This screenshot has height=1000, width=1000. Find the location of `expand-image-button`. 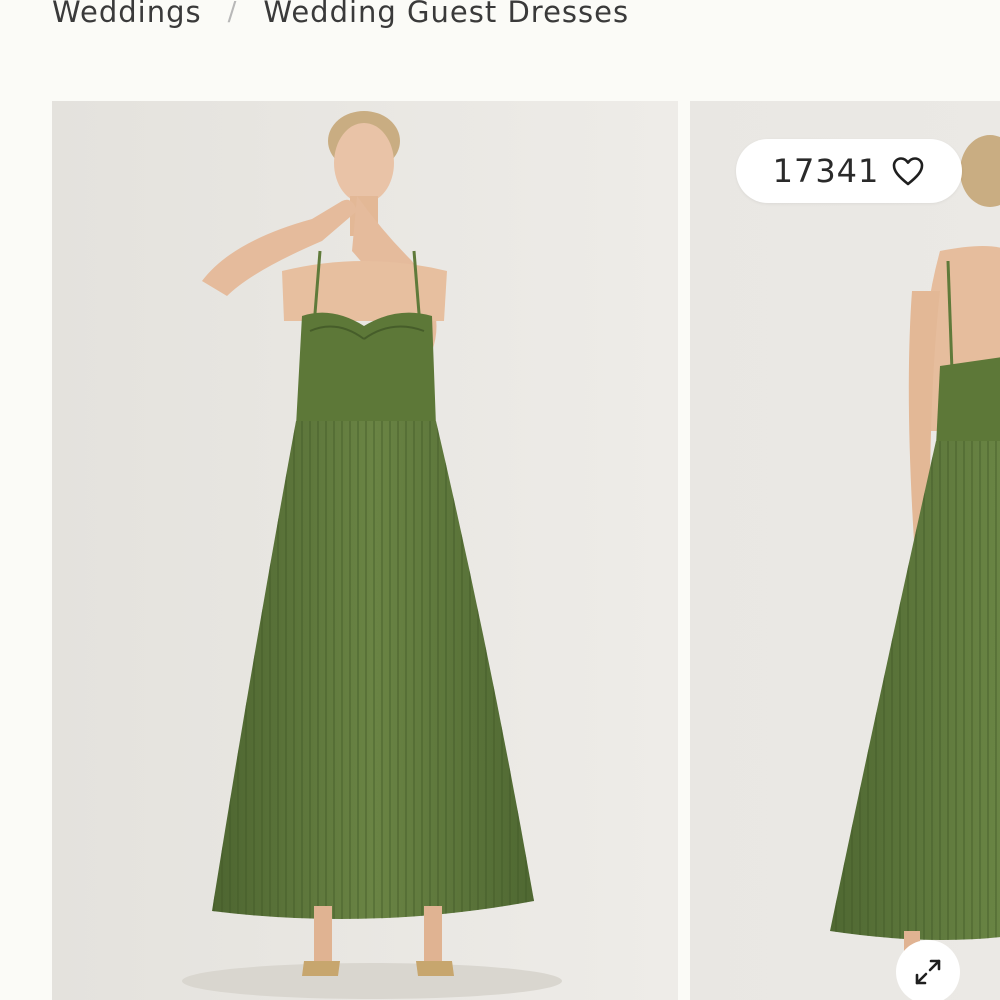

expand-image-button is located at coordinates (928, 970).